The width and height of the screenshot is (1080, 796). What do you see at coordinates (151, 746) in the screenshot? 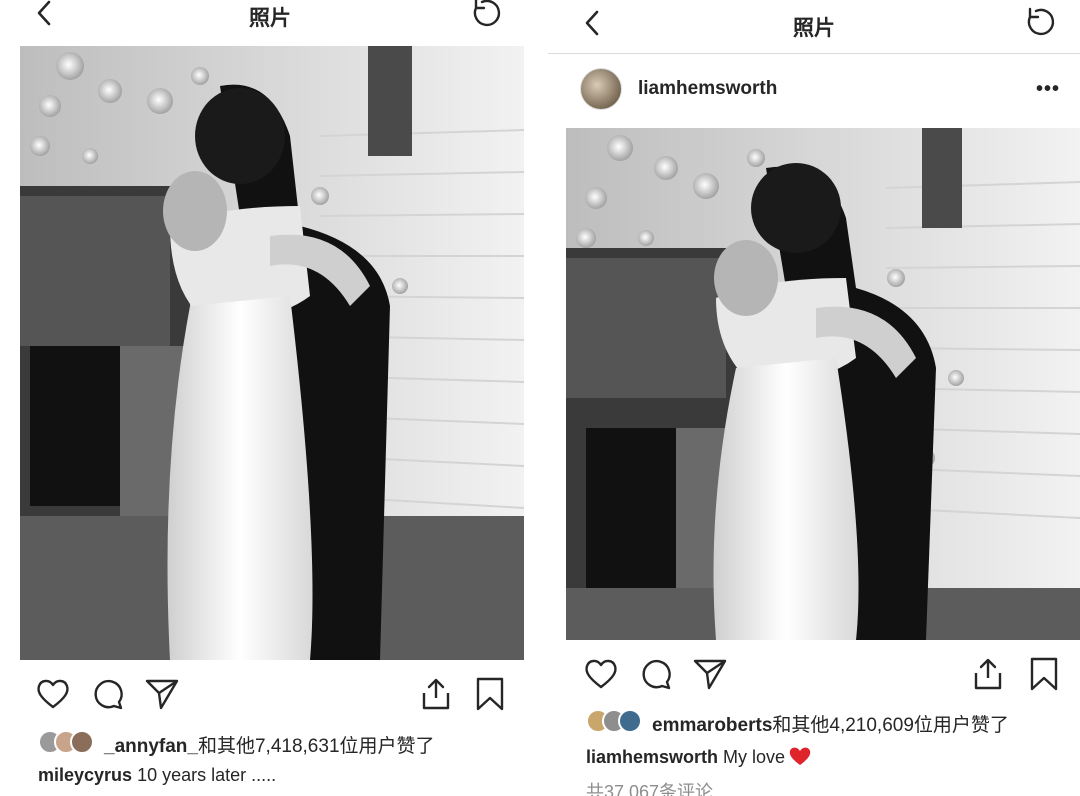
I see `liker-username: _annyfan_` at bounding box center [151, 746].